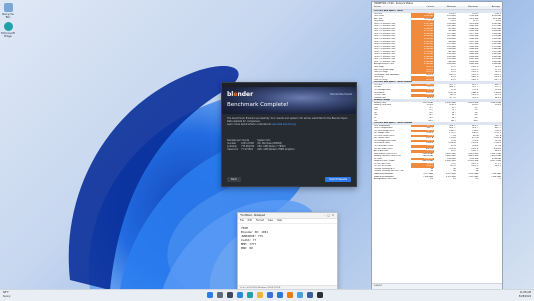 The image size is (534, 301). What do you see at coordinates (242, 220) in the screenshot?
I see `menu-file: File` at bounding box center [242, 220].